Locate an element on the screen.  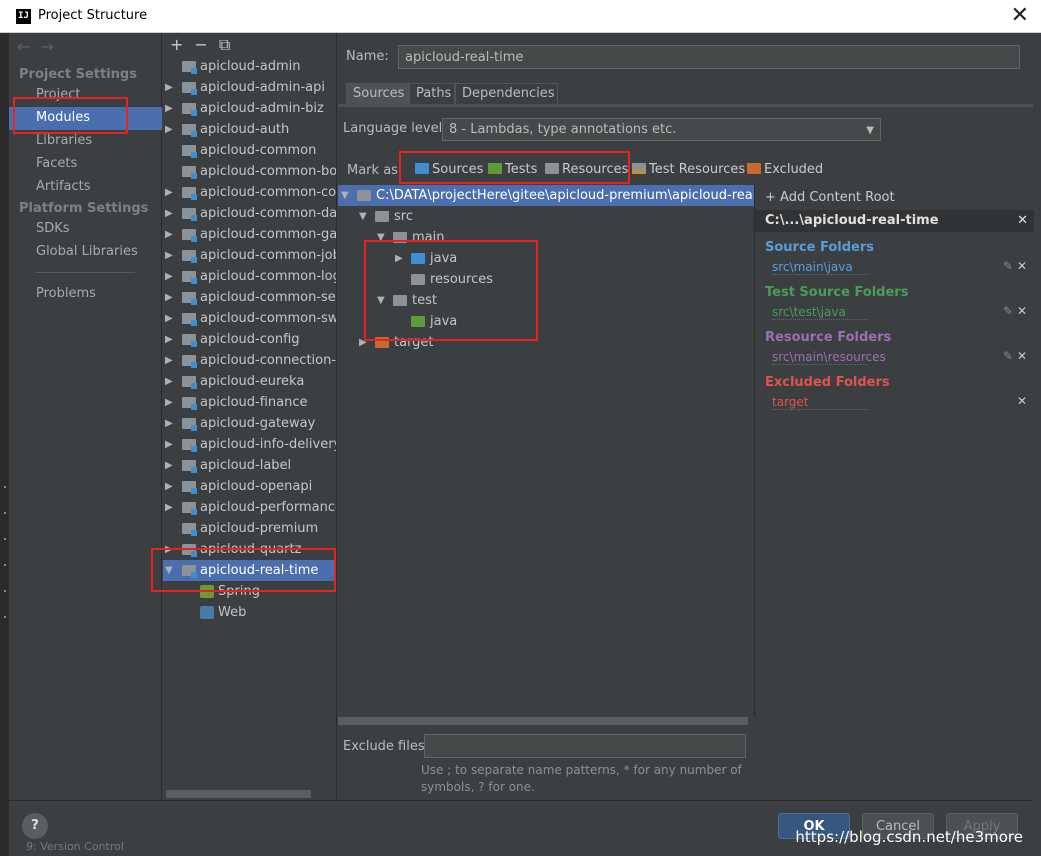
folder-path: src\main\java is located at coordinates (820, 267).